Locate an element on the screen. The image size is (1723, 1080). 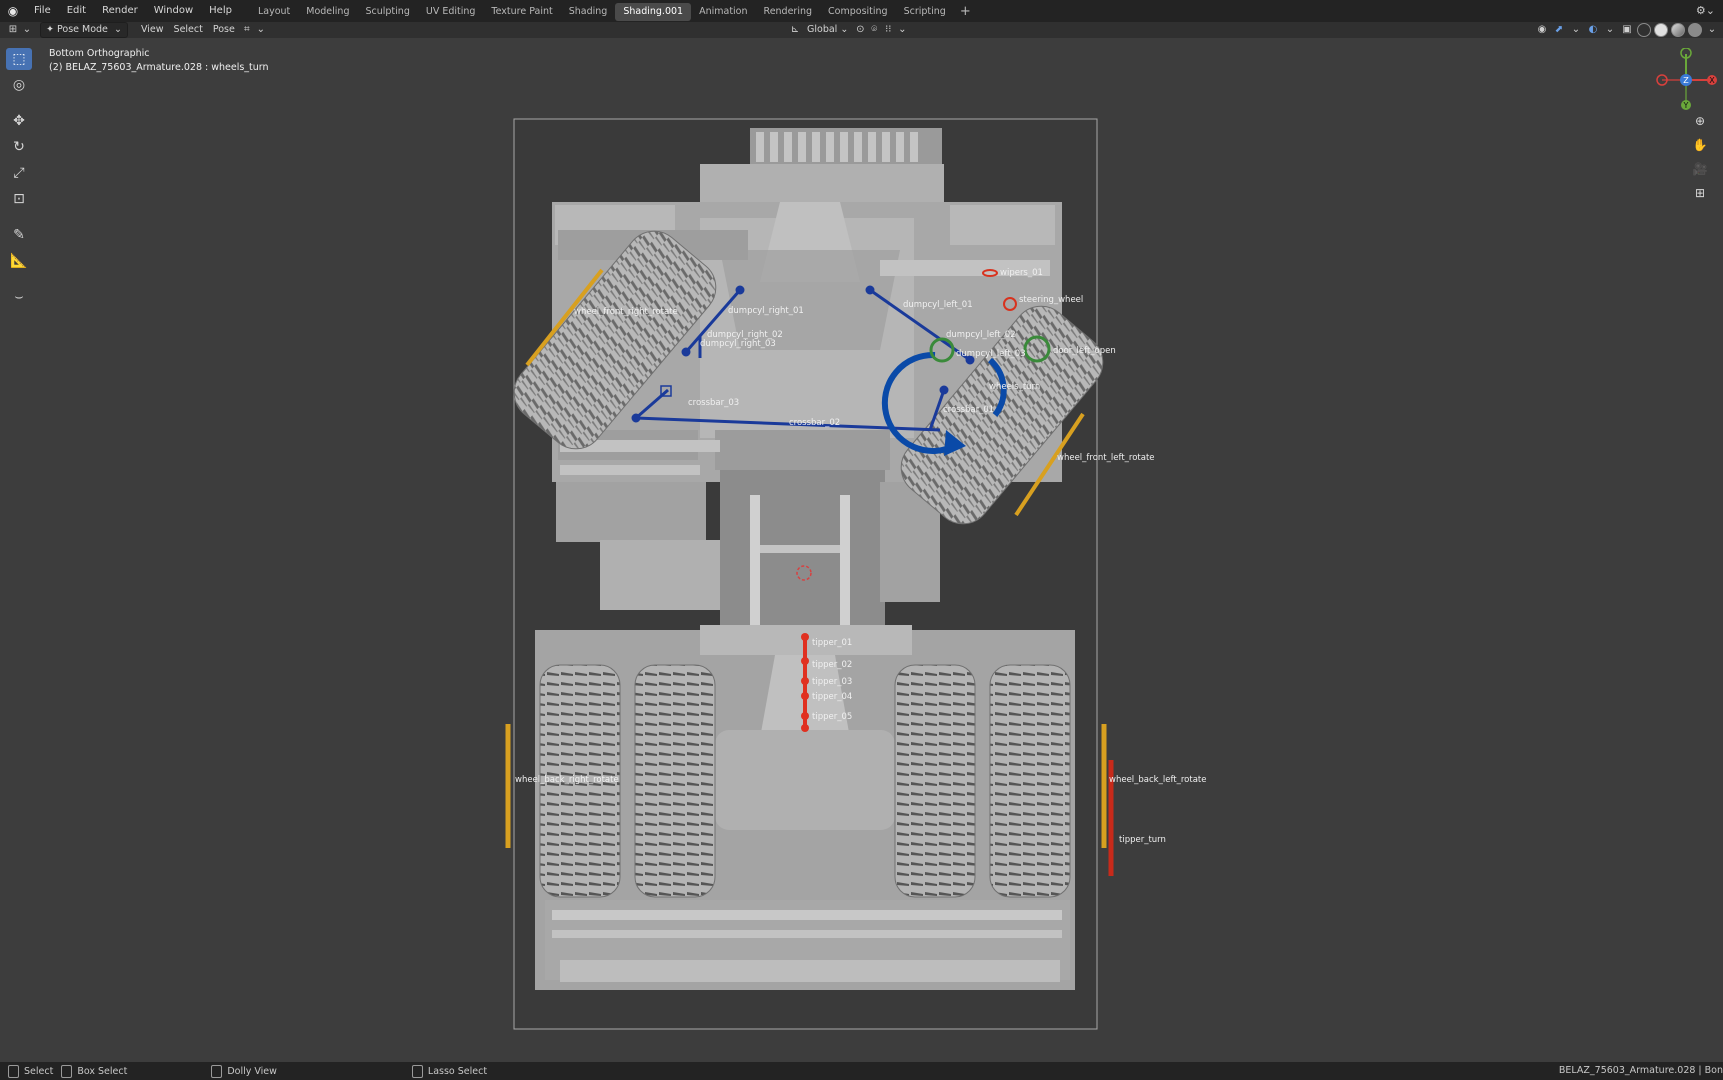
visibility-icon: ◉ is located at coordinates (1542, 30).